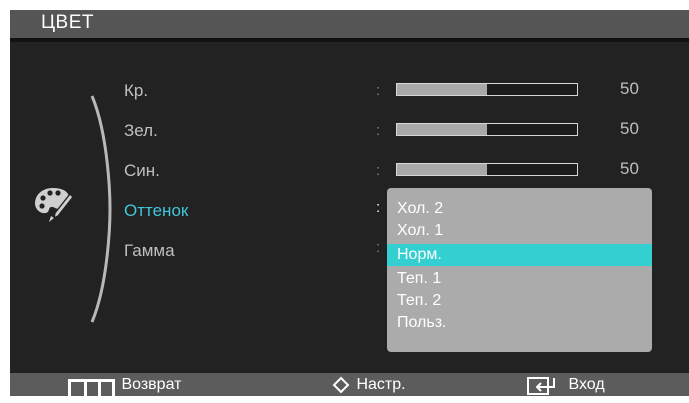 The height and width of the screenshot is (403, 689). Describe the element at coordinates (342, 388) in the screenshot. I see `up-down-arrows-icon` at that location.